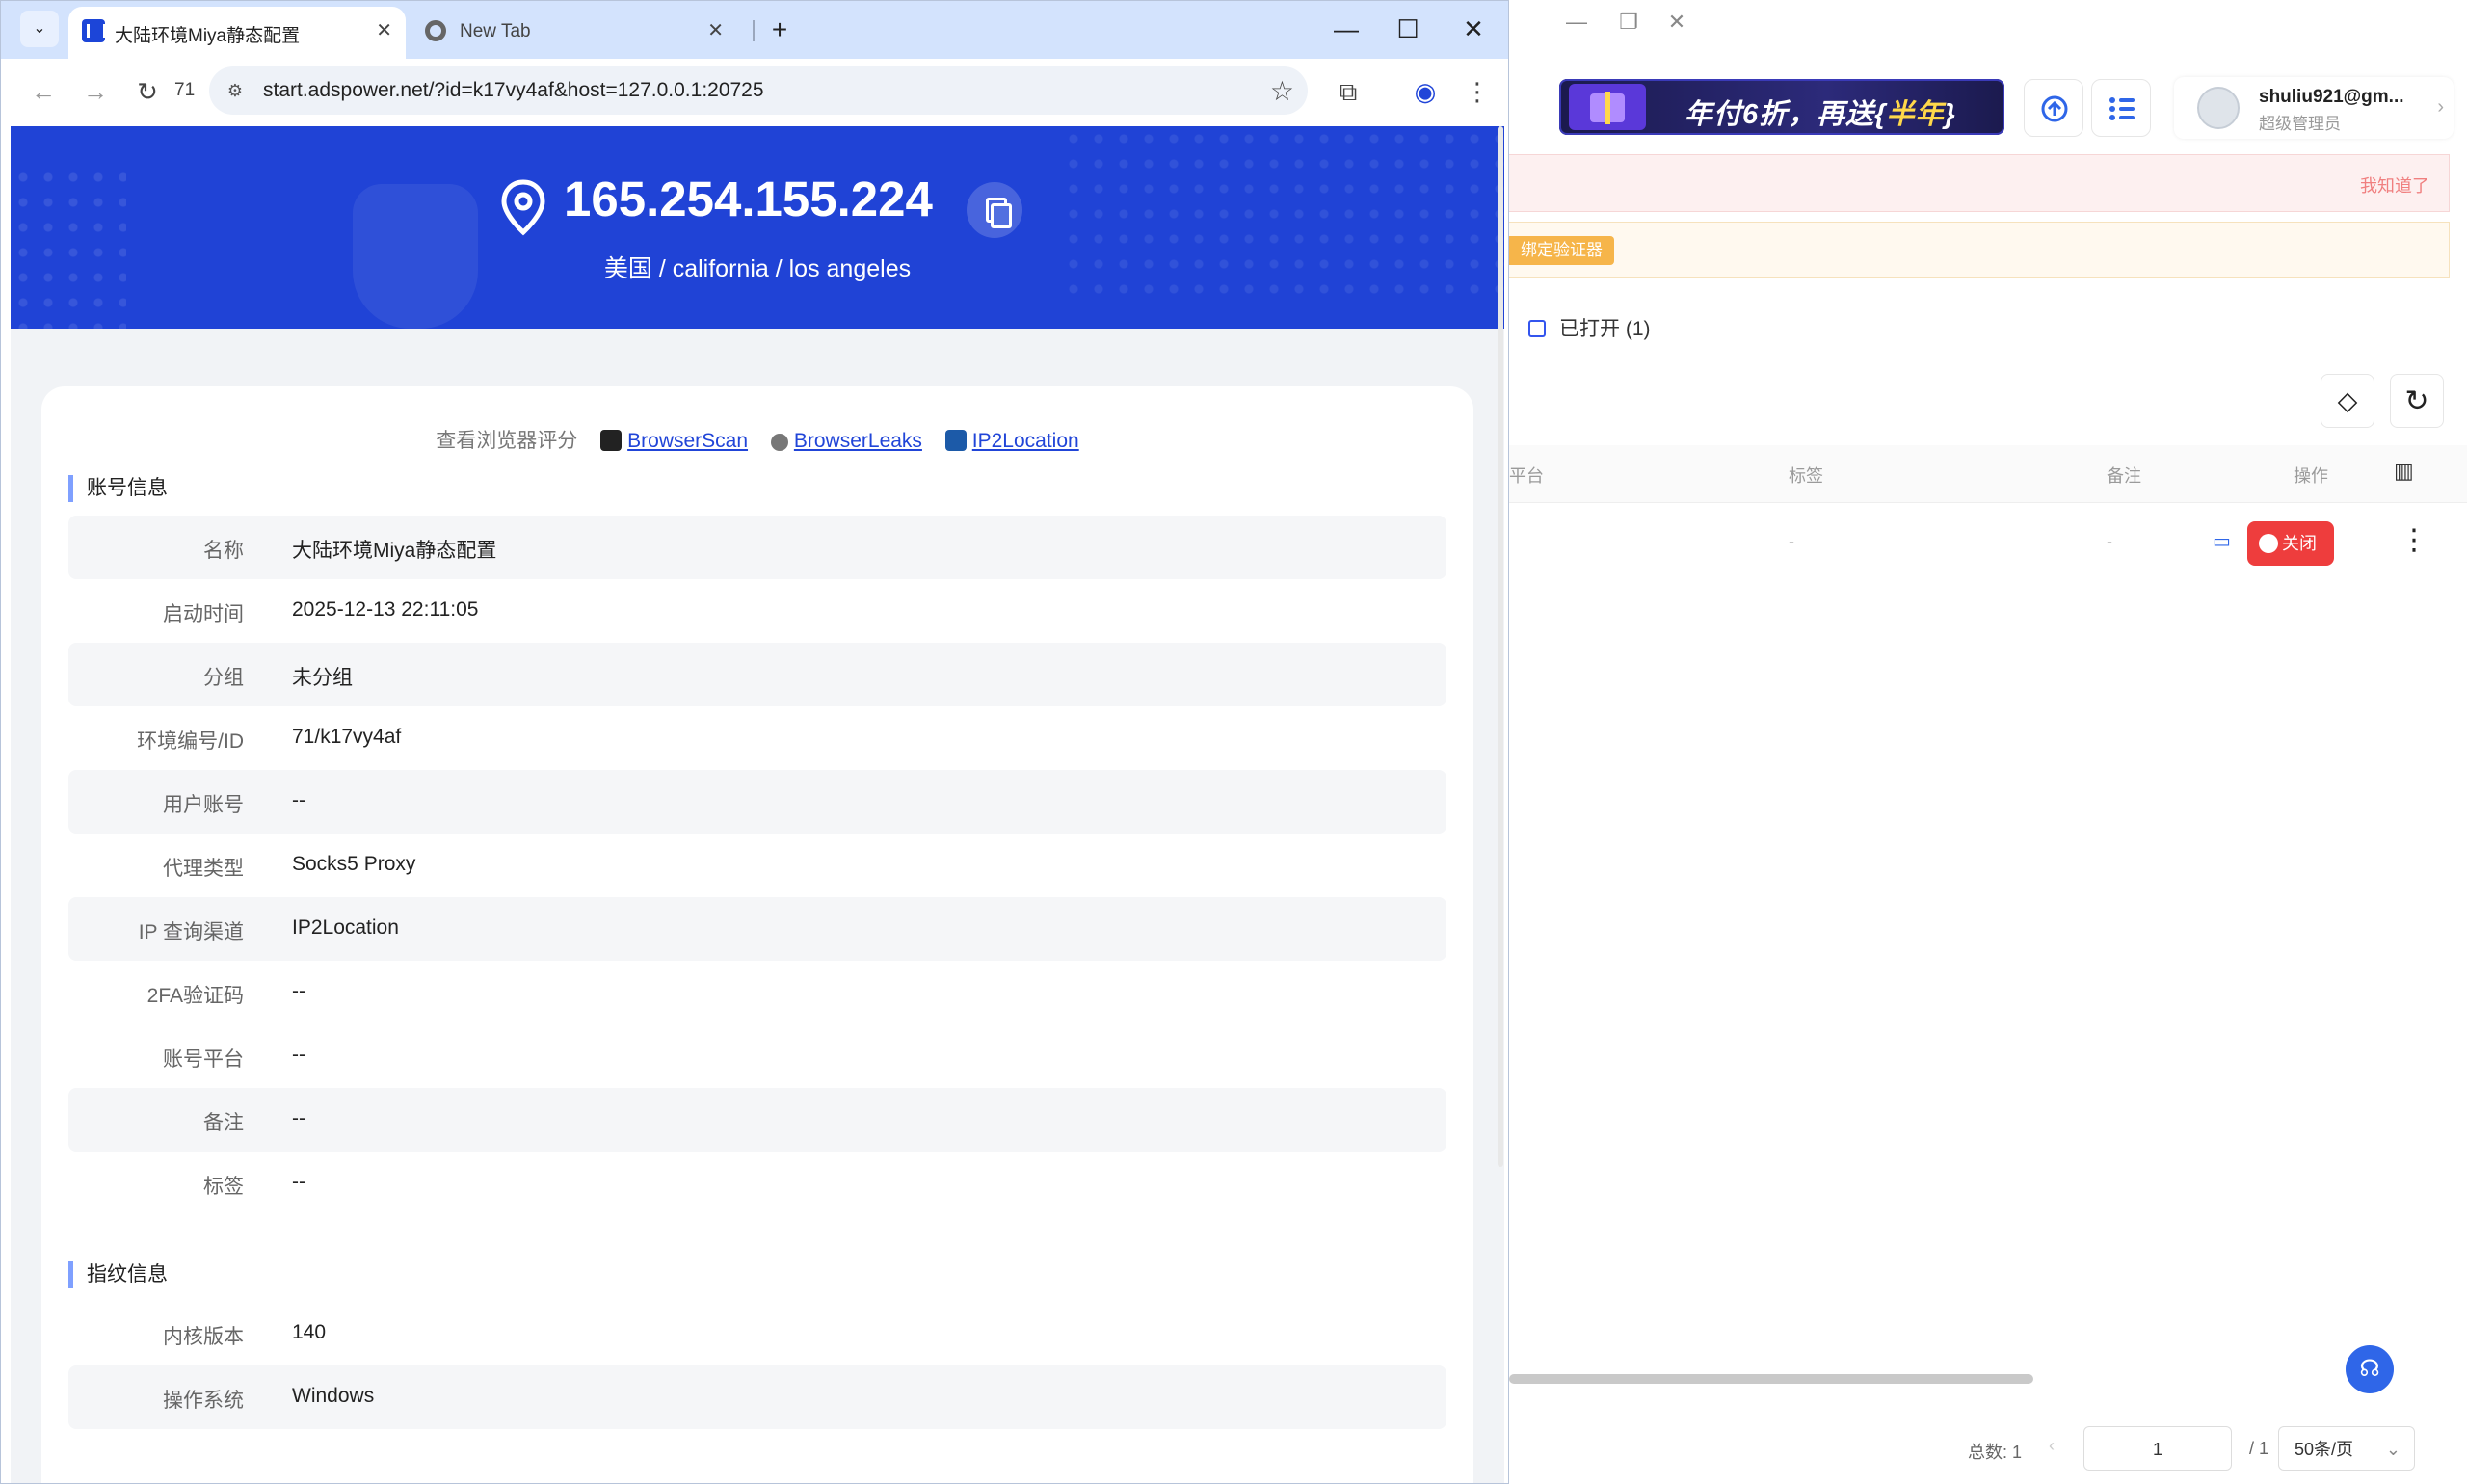 The width and height of the screenshot is (2467, 1484). What do you see at coordinates (2218, 108) in the screenshot?
I see `avatar` at bounding box center [2218, 108].